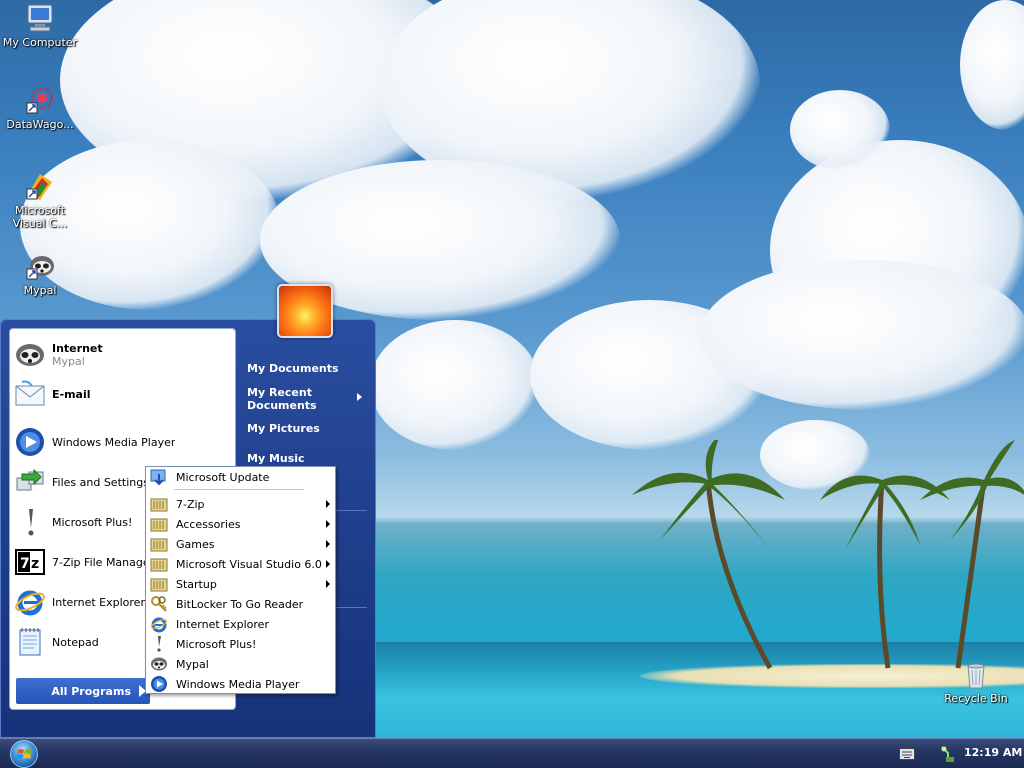  Describe the element at coordinates (223, 477) in the screenshot. I see `program-item-label: Microsoft Update` at that location.